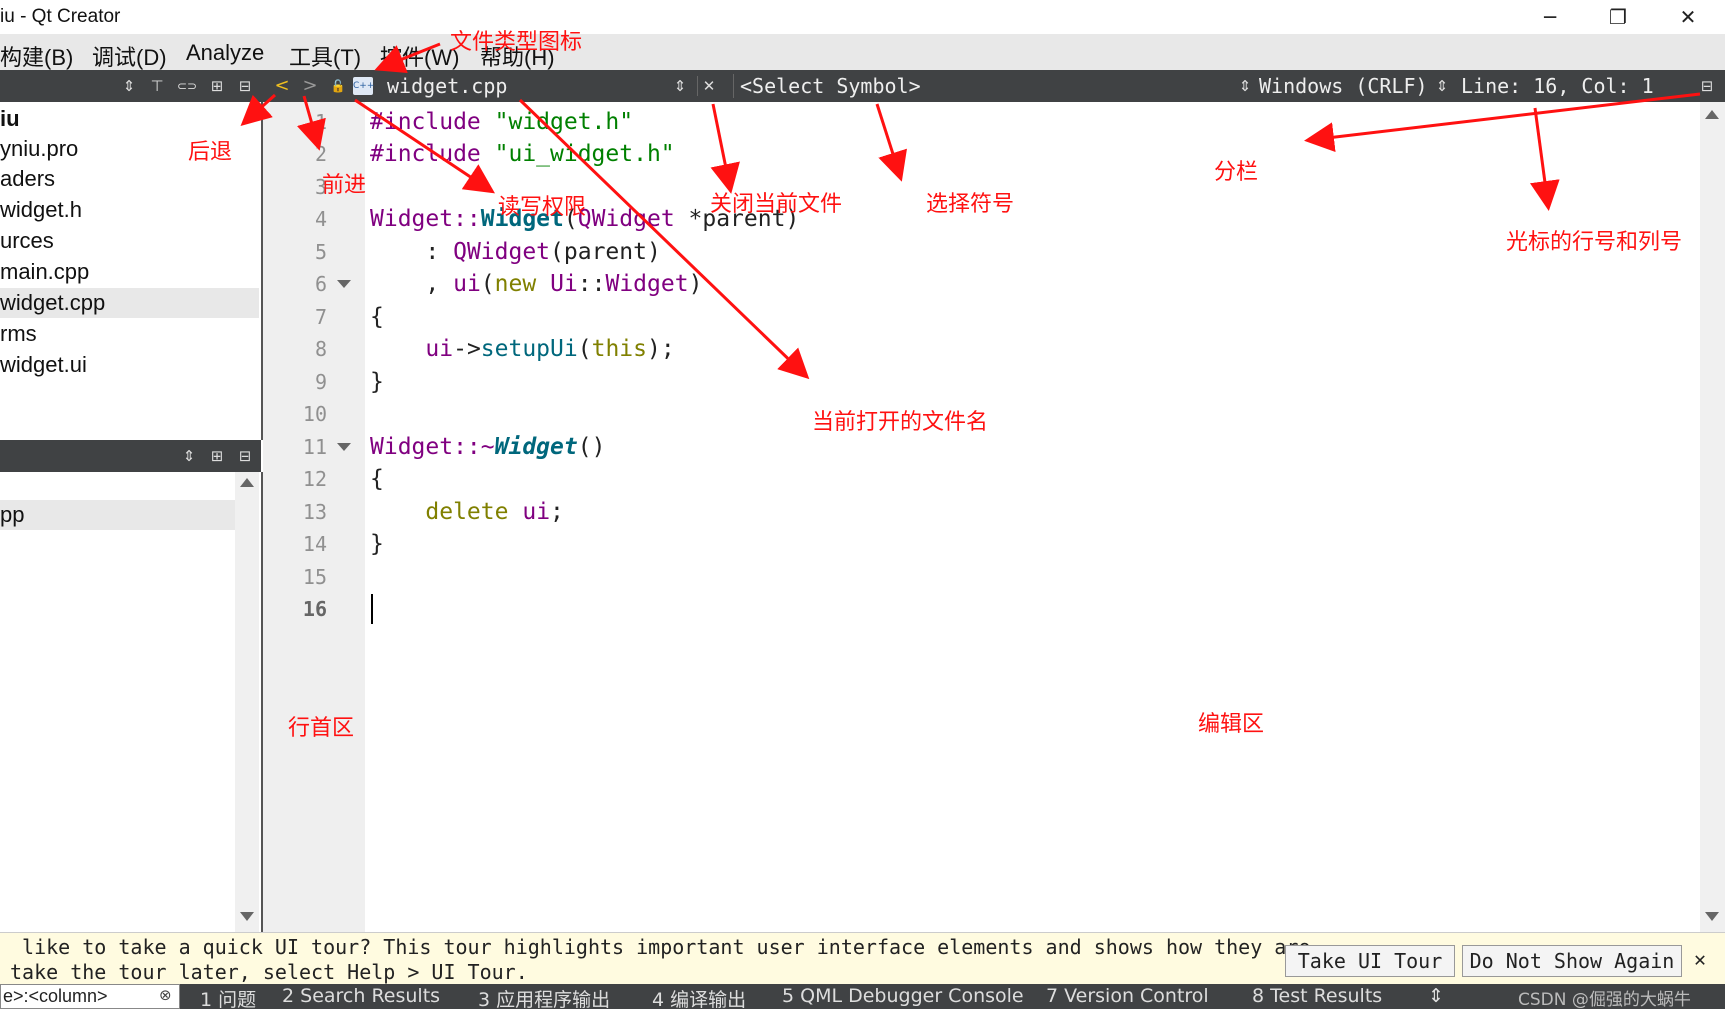 This screenshot has height=1012, width=1725. What do you see at coordinates (862, 52) in the screenshot?
I see `menu-bar: 构建(B) 调试(D) Analyze 工具(T) 控件(W) 帮助(H)` at bounding box center [862, 52].